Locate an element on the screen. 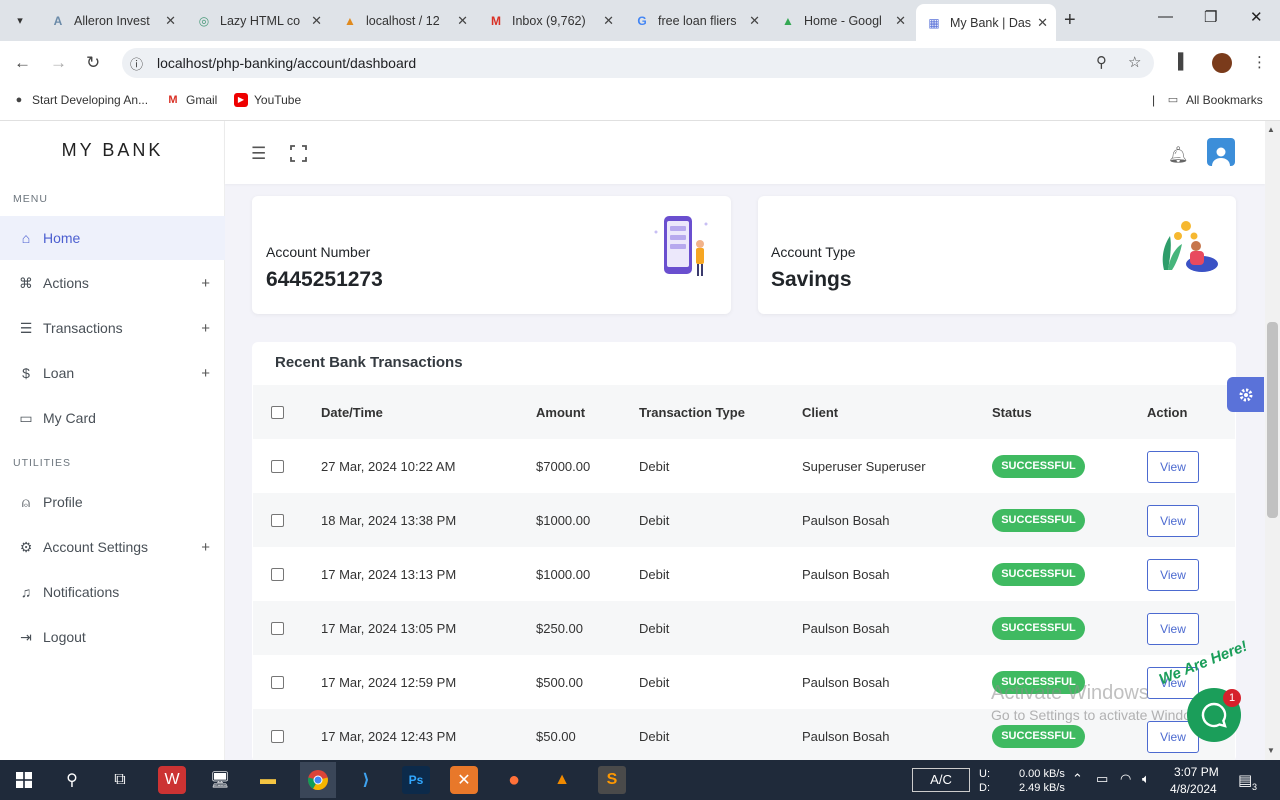 This screenshot has width=1280, height=800. notification-center-icon: ▤ is located at coordinates (1245, 780).